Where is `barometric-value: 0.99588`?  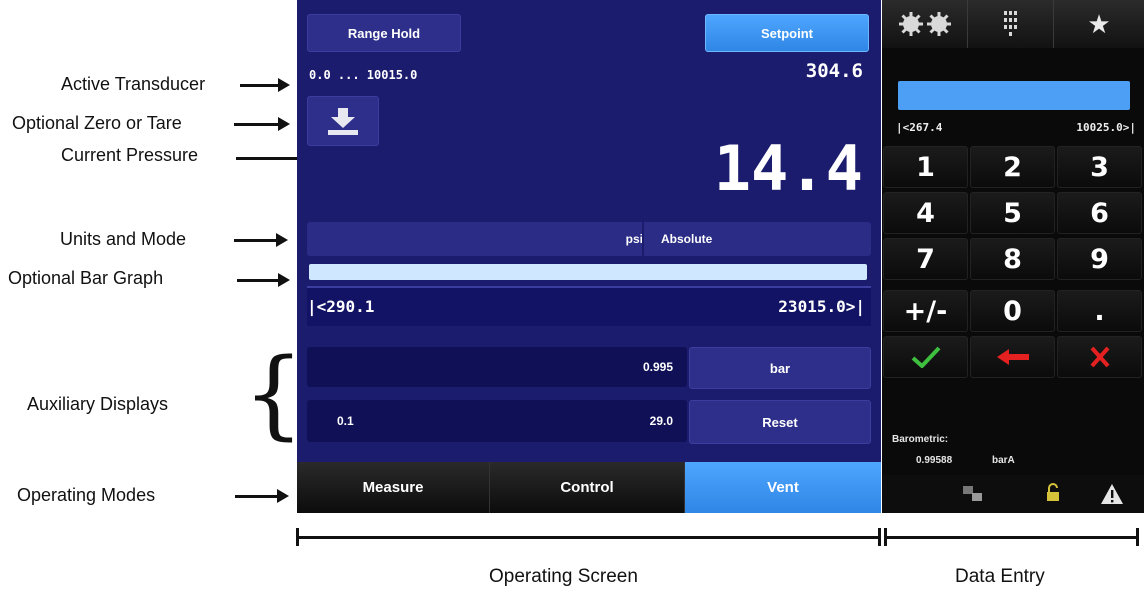
barometric-value: 0.99588 is located at coordinates (934, 460).